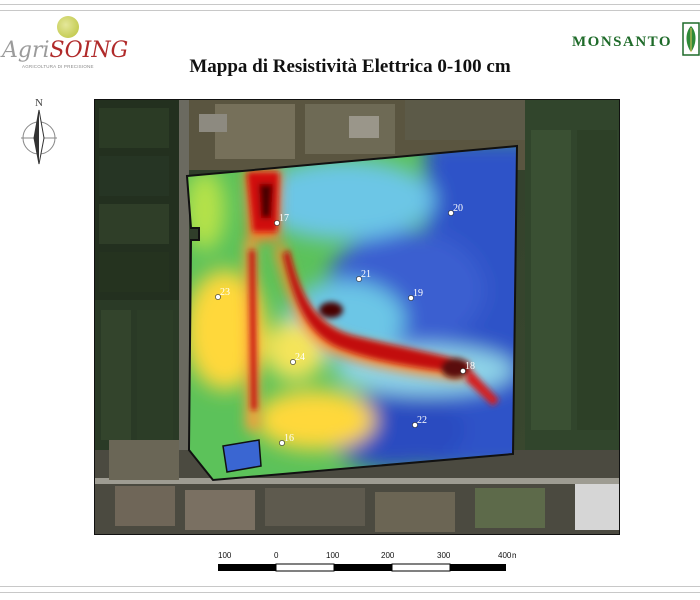 The width and height of the screenshot is (700, 600). Describe the element at coordinates (242, 456) in the screenshot. I see `pond-area` at that location.